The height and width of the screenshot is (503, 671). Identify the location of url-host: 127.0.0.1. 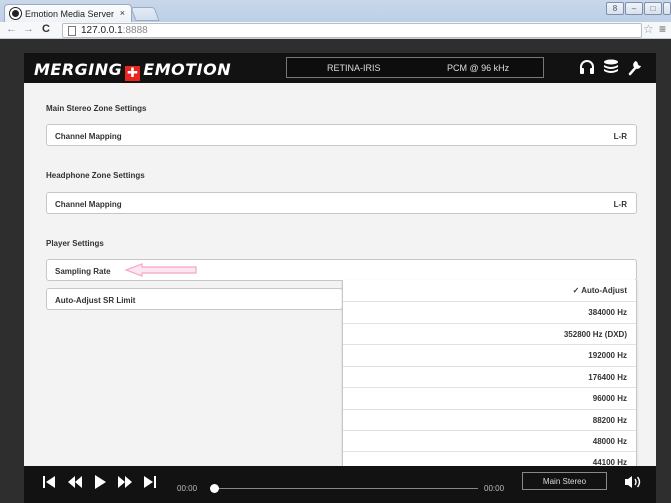
(102, 30).